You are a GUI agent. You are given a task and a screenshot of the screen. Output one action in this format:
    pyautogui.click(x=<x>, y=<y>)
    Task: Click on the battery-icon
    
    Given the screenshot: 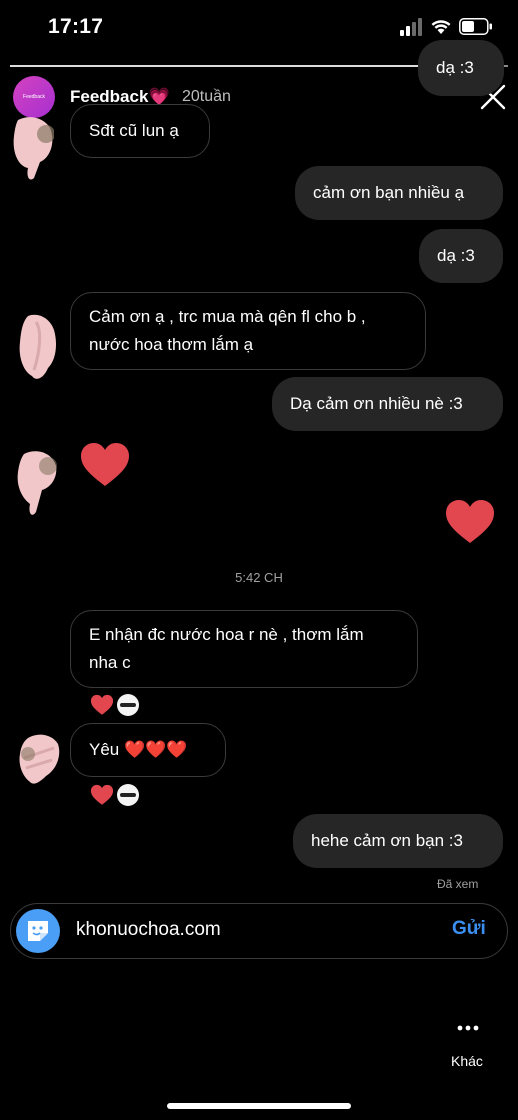 What is the action you would take?
    pyautogui.click(x=475, y=26)
    